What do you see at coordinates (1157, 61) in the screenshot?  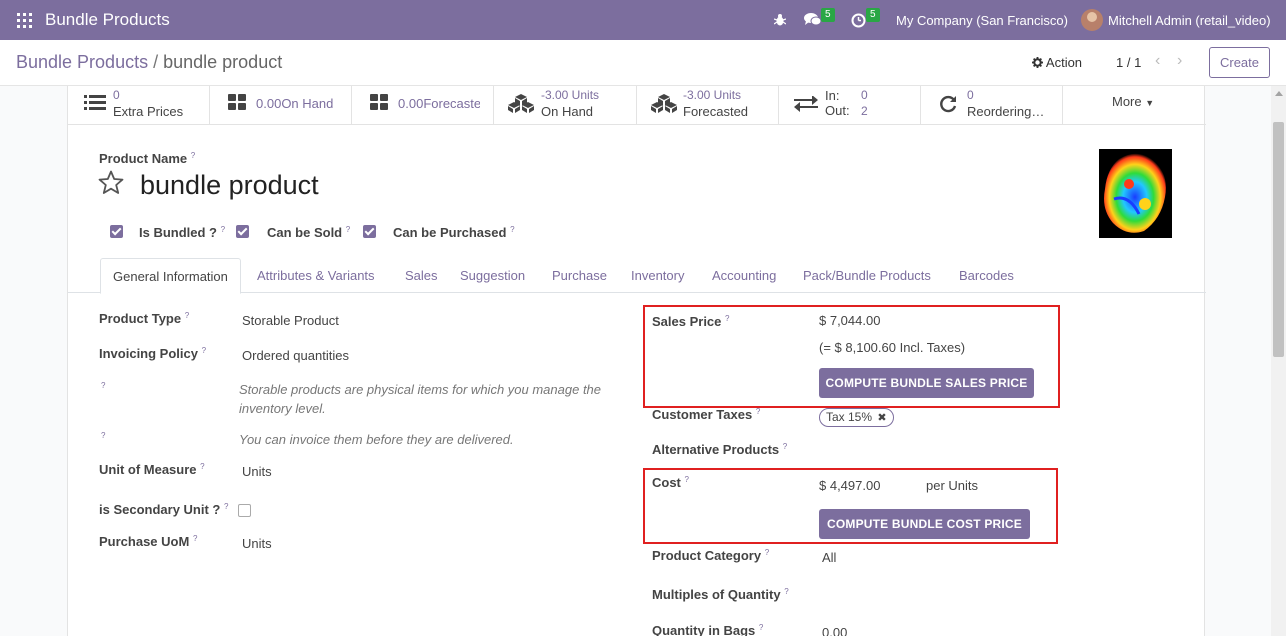 I see `chevron-left-icon: ‹` at bounding box center [1157, 61].